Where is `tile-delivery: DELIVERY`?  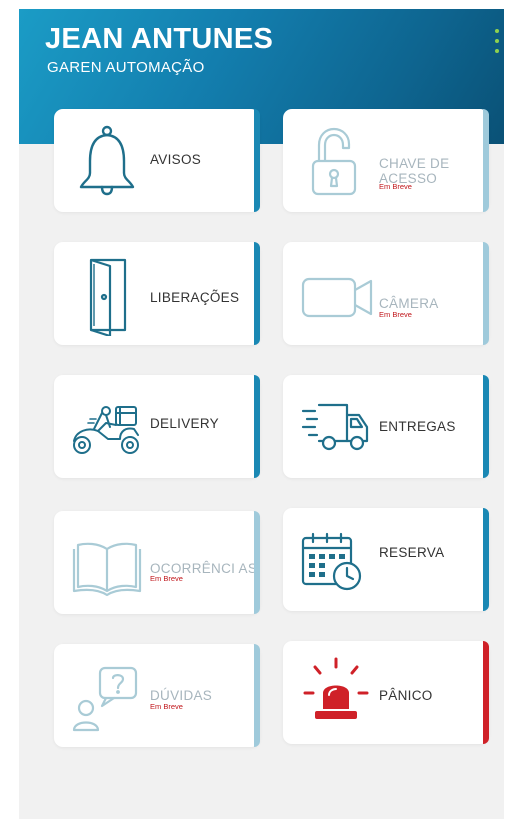
tile-delivery: DELIVERY is located at coordinates (157, 426).